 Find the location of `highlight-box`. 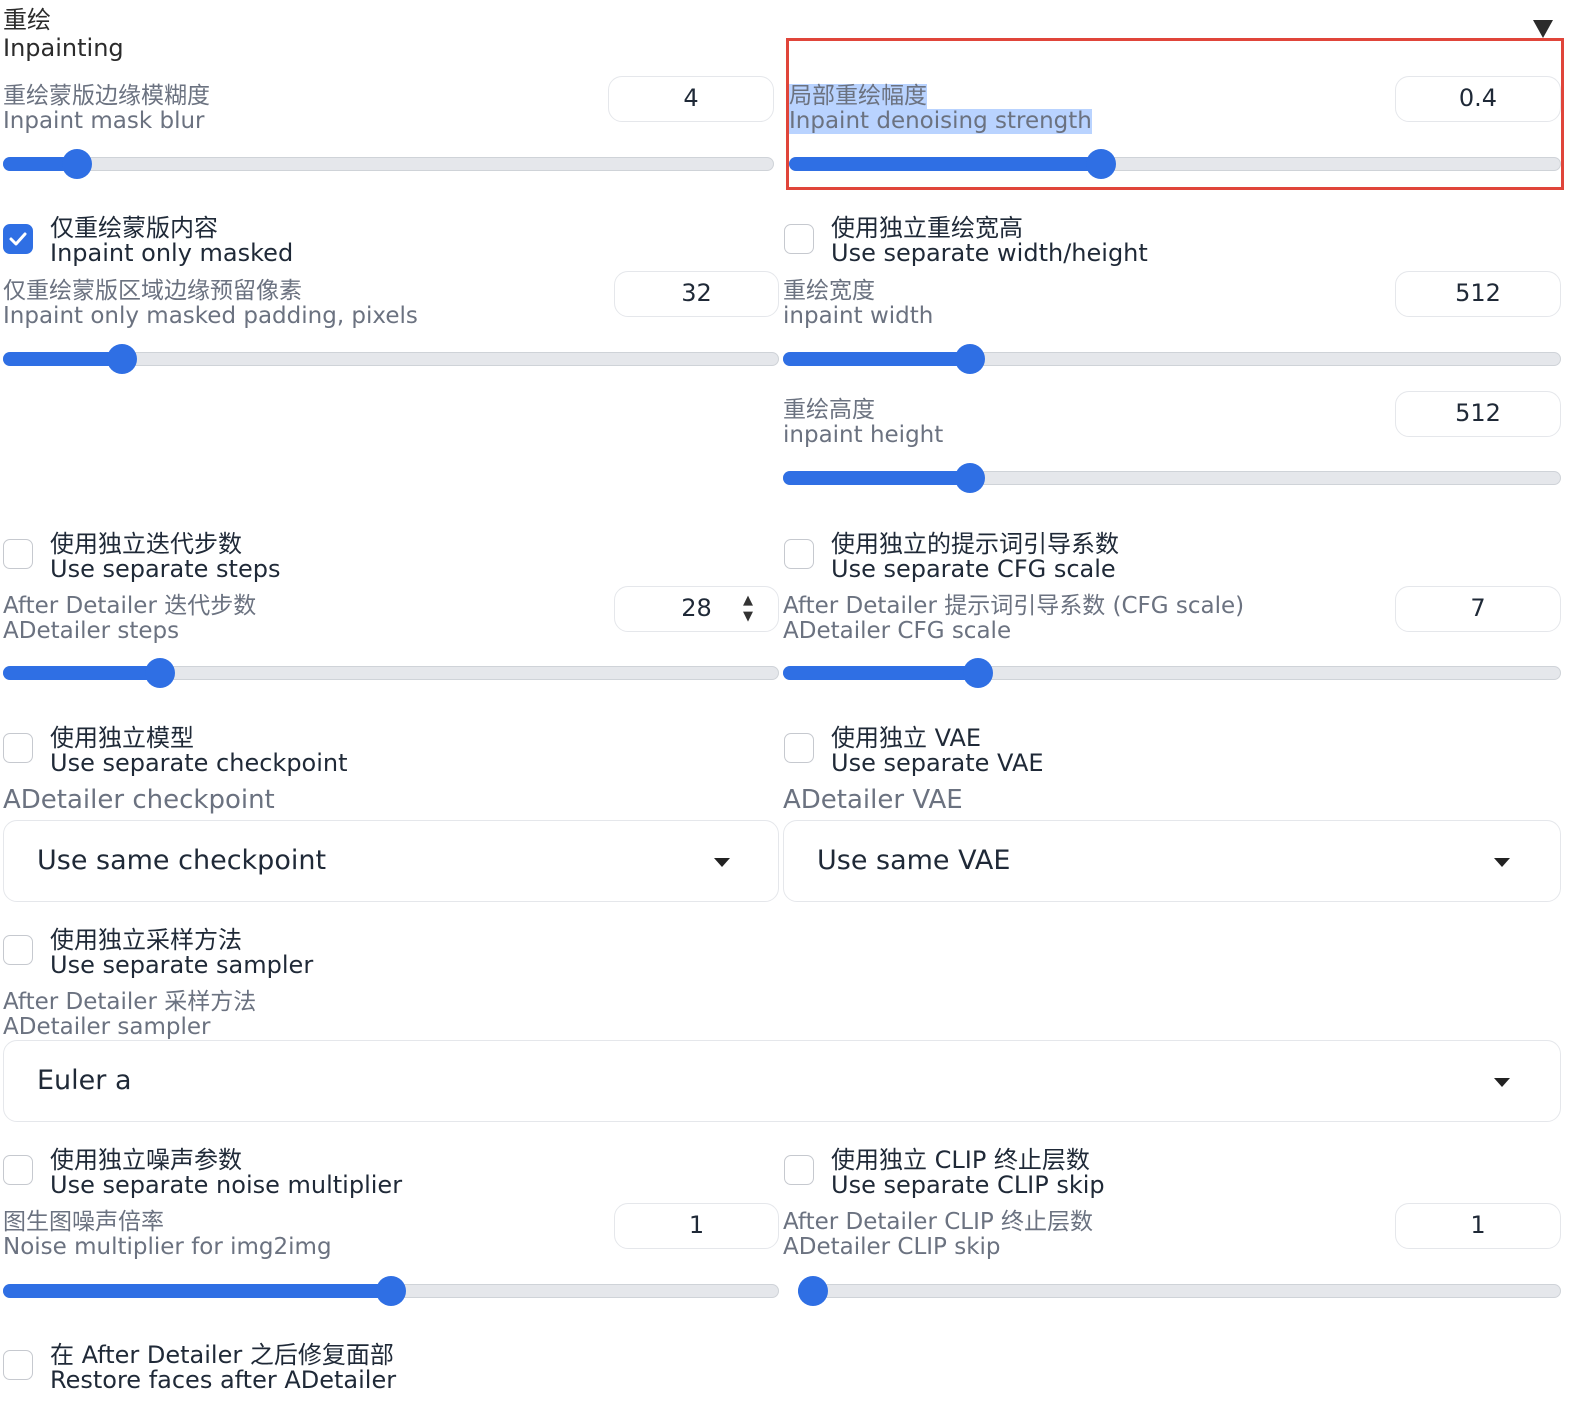

highlight-box is located at coordinates (1175, 114).